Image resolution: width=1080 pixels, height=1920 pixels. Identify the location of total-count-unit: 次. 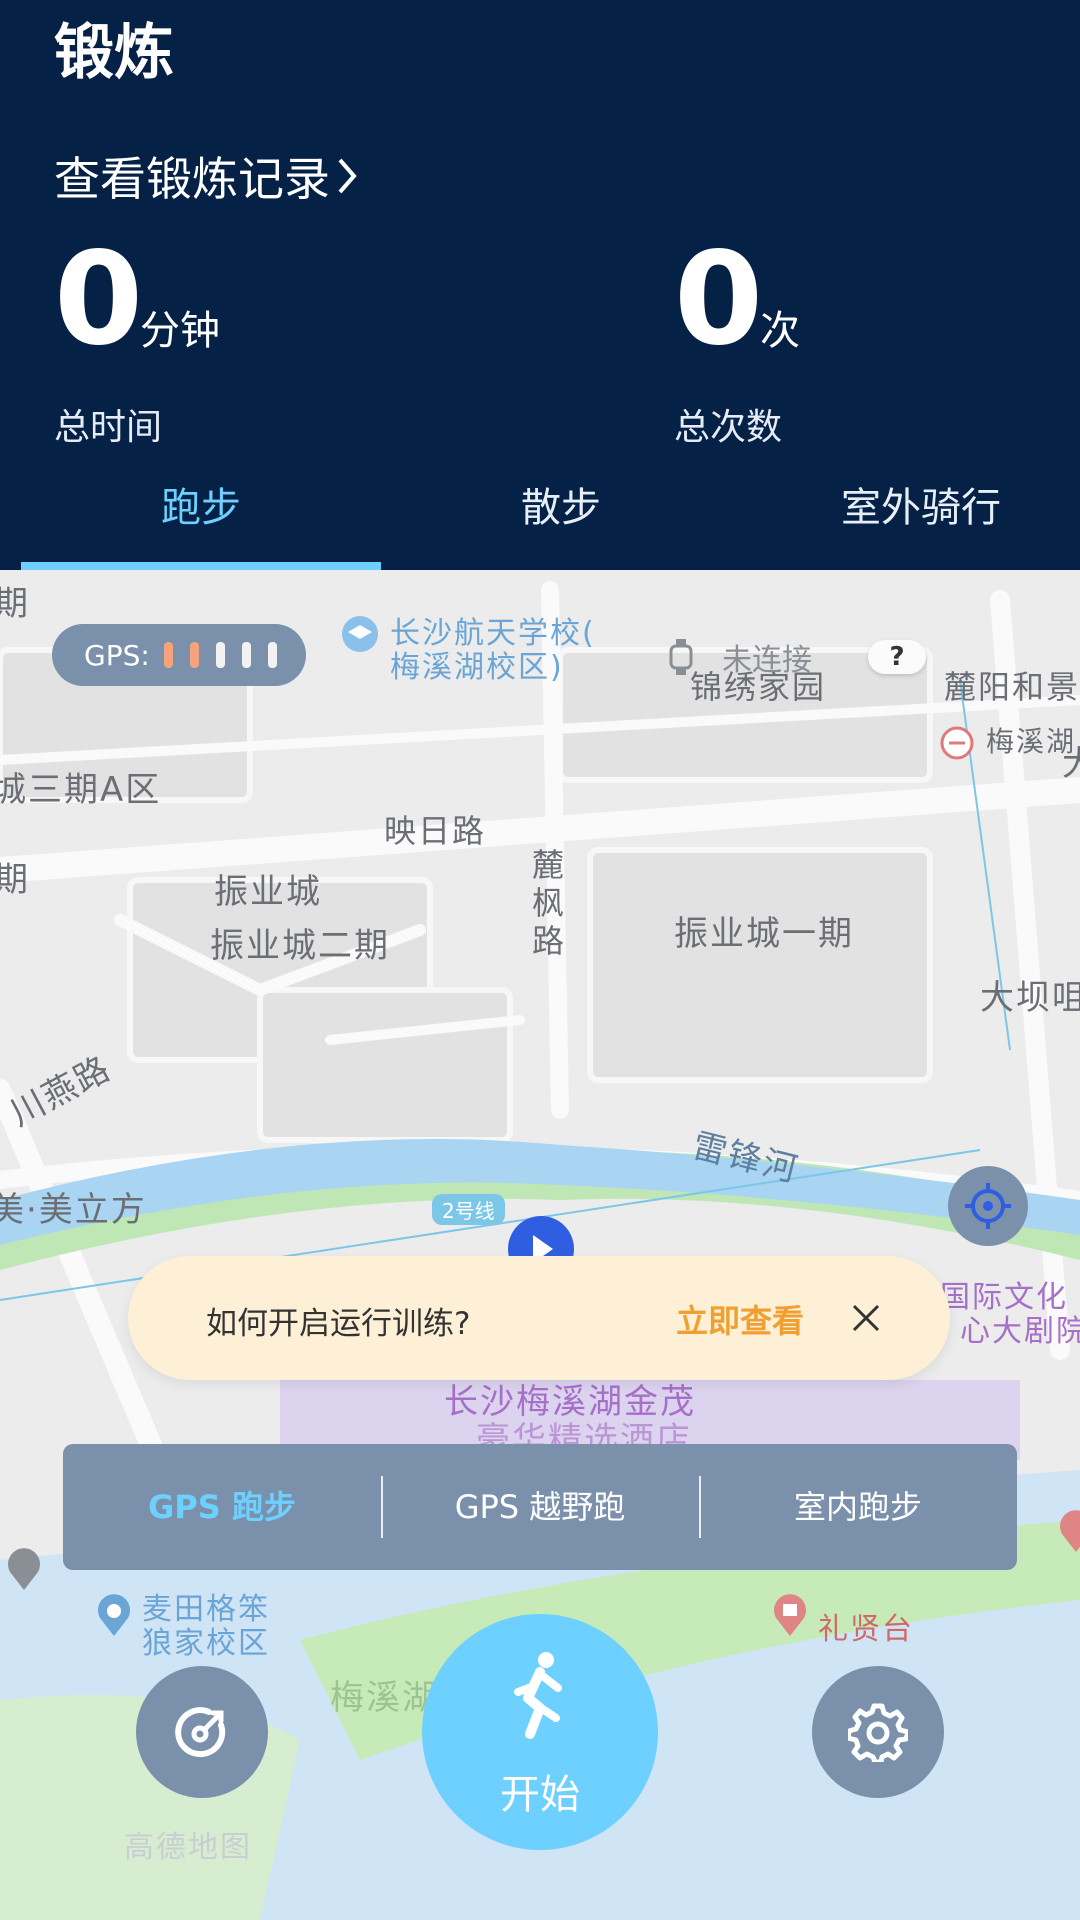
(780, 331).